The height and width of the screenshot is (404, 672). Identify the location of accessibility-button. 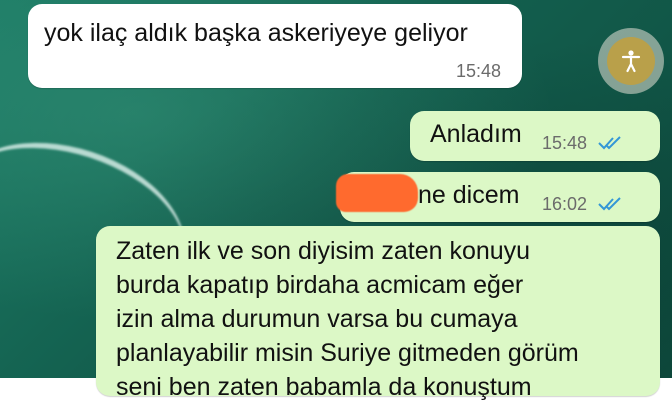
(631, 61).